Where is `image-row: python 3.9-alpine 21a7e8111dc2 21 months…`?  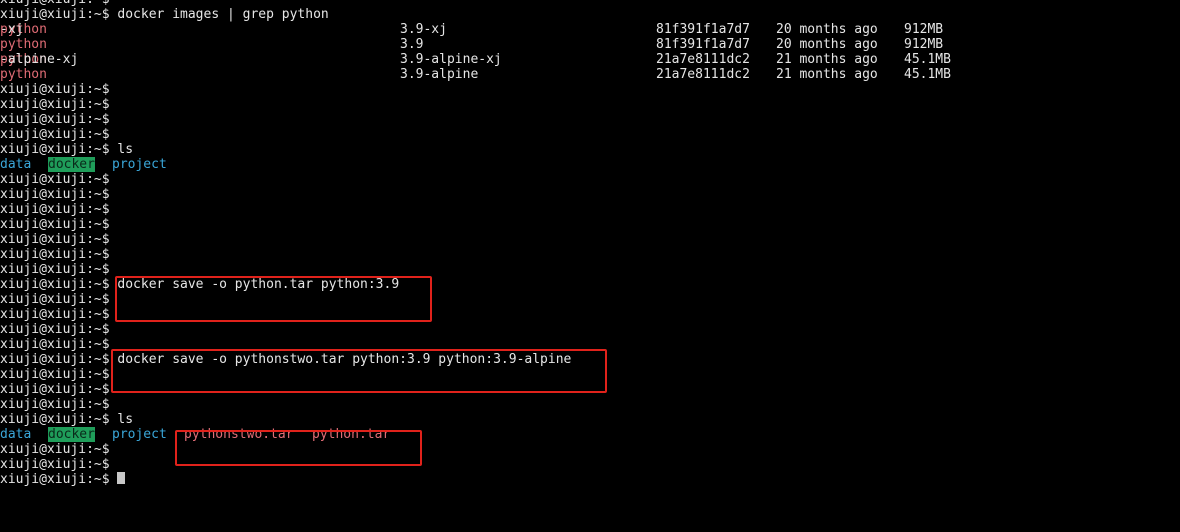
image-row: python 3.9-alpine 21a7e8111dc2 21 months… is located at coordinates (475, 74).